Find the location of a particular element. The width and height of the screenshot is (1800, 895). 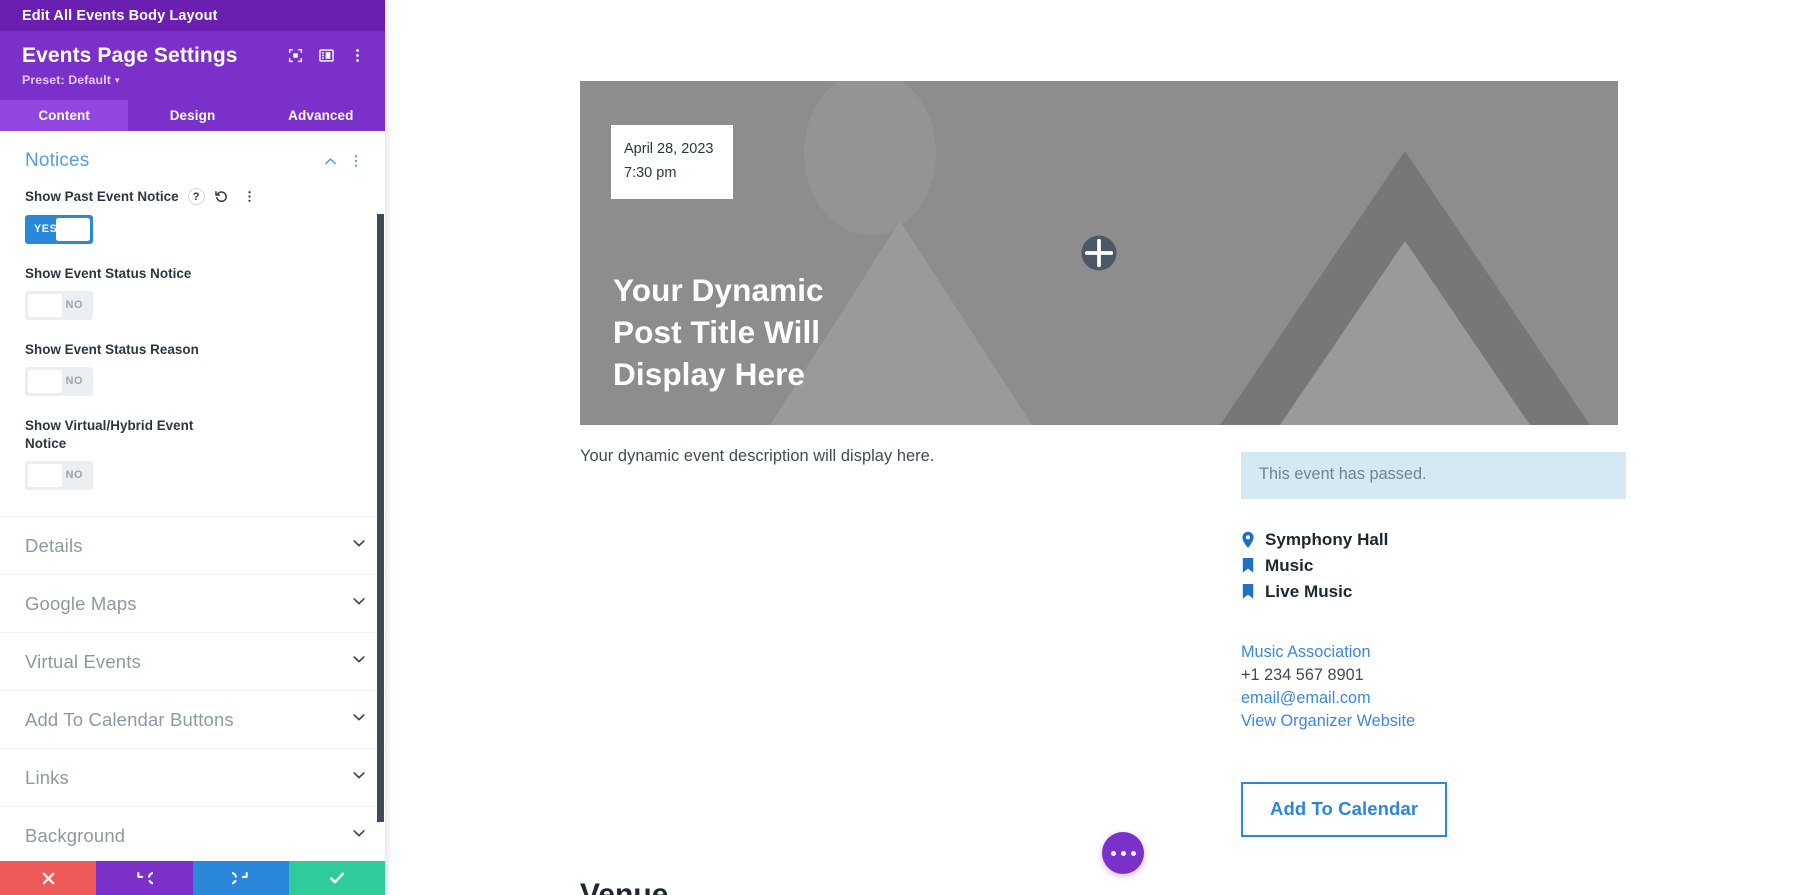

add-module-button is located at coordinates (1099, 253).